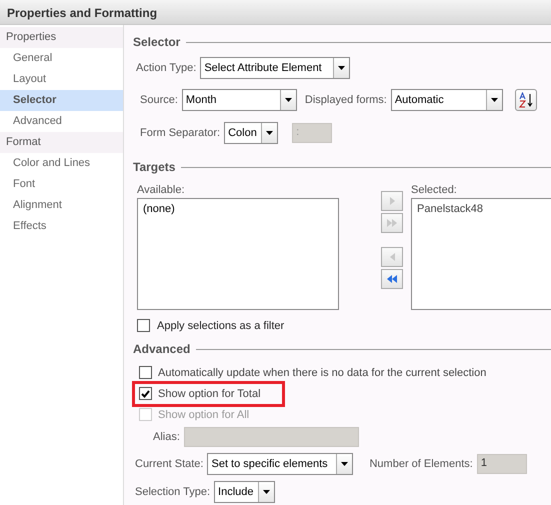 This screenshot has width=551, height=505. Describe the element at coordinates (421, 464) in the screenshot. I see `field-label: Number of Elements:` at that location.